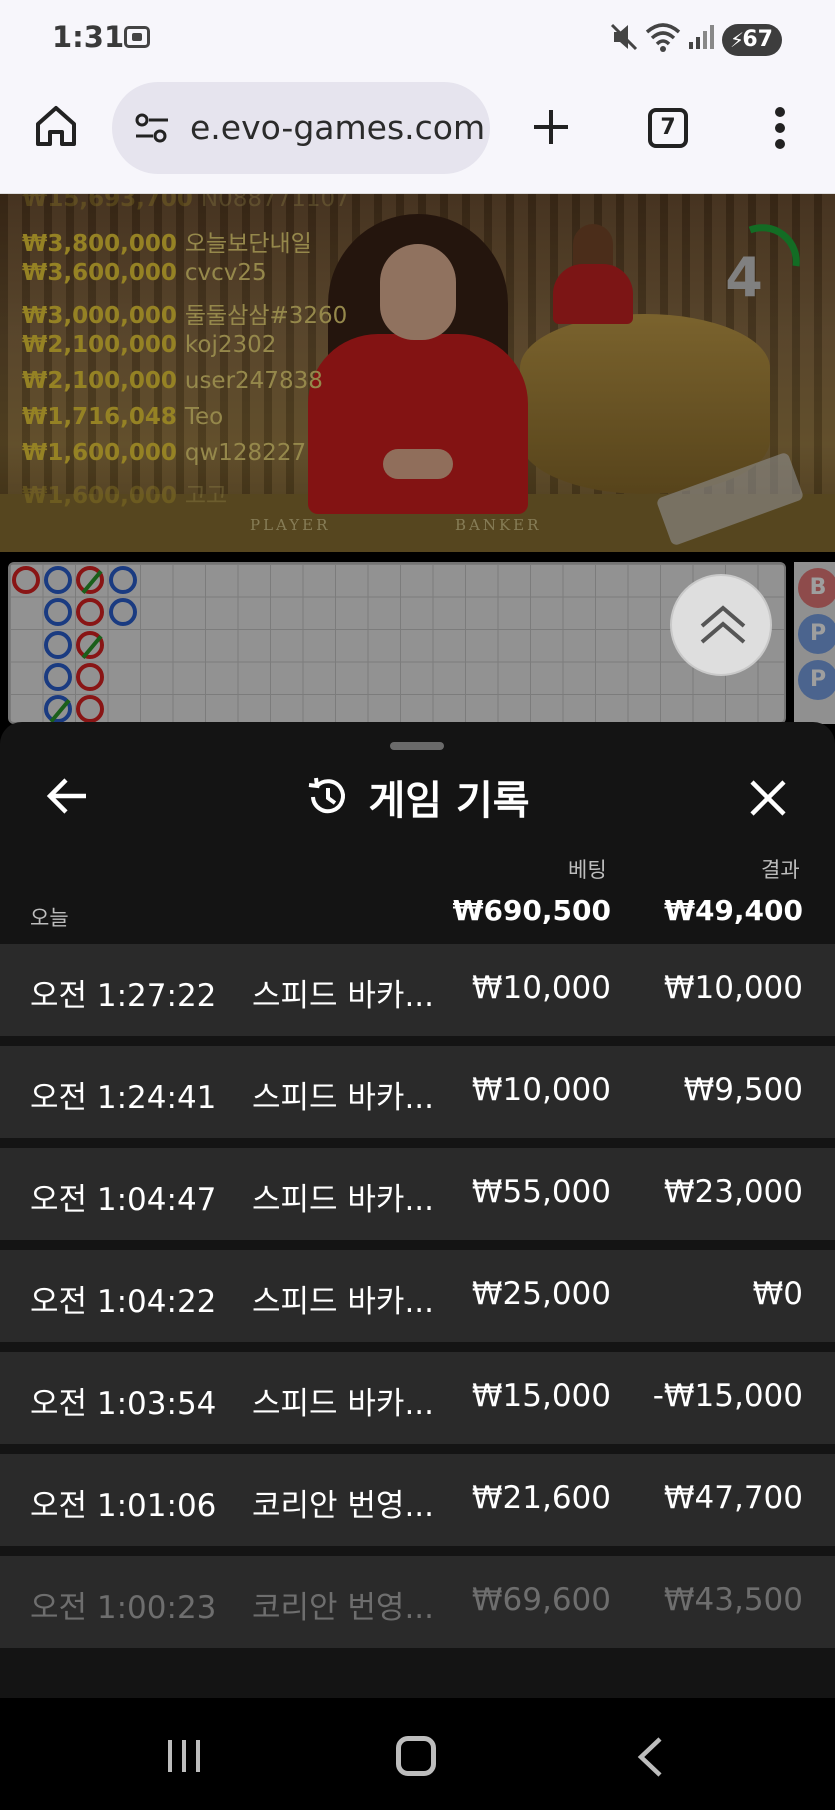 The height and width of the screenshot is (1810, 835). Describe the element at coordinates (650, 1757) in the screenshot. I see `back-icon` at that location.